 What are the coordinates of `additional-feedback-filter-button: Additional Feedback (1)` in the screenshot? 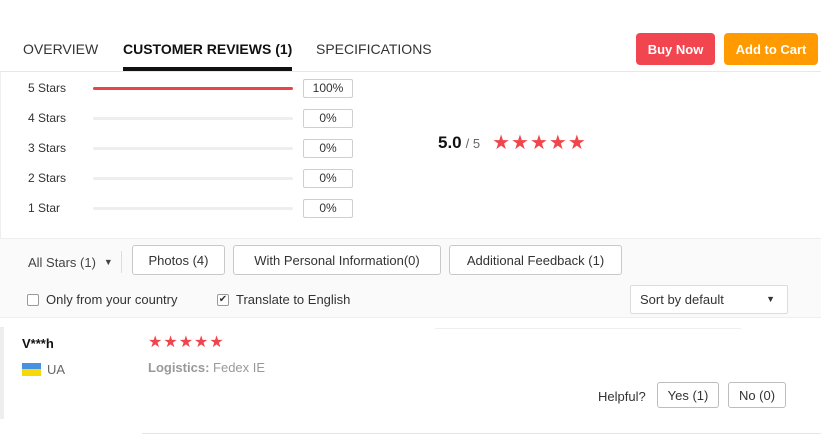 It's located at (535, 260).